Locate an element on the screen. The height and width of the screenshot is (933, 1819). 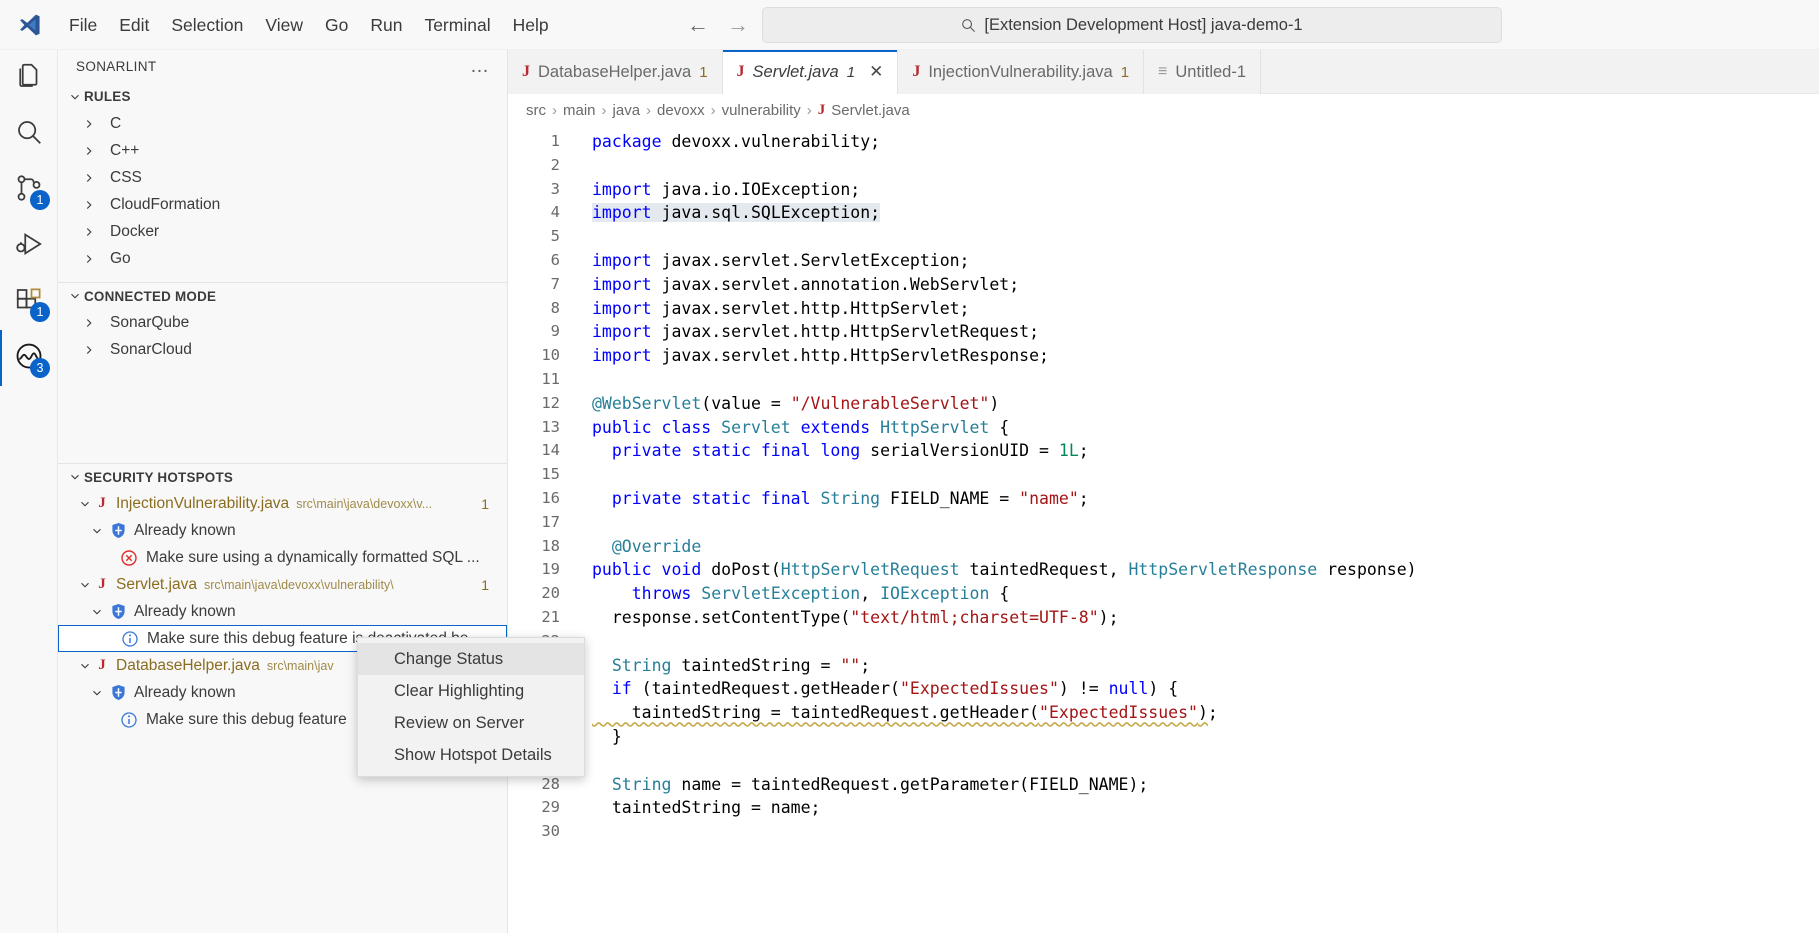
code-line: 26 } is located at coordinates (1163, 737).